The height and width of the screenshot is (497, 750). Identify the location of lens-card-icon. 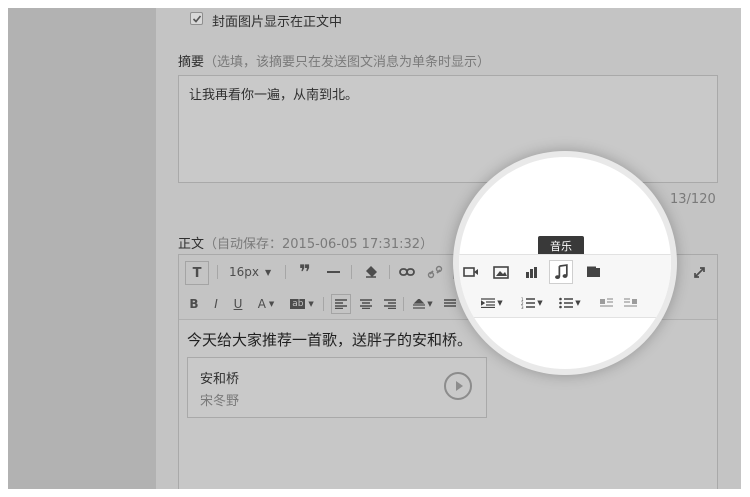
(593, 272).